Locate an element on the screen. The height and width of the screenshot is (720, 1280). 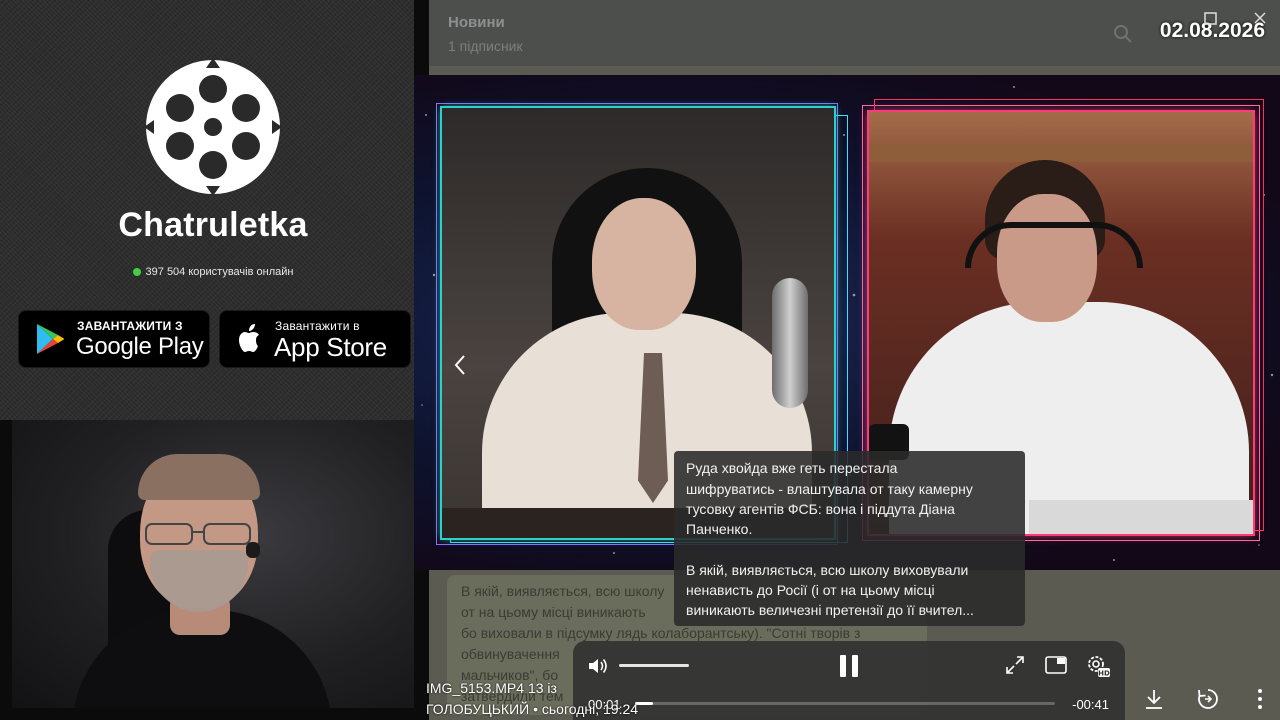
quality-badge: HD is located at coordinates (1104, 674).